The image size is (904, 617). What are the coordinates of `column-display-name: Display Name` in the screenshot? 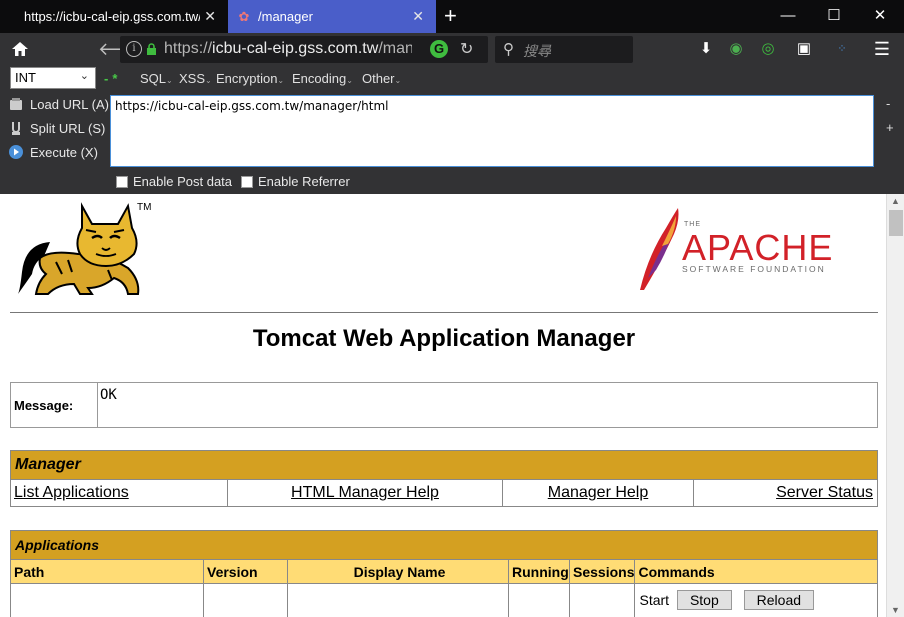 It's located at (398, 571).